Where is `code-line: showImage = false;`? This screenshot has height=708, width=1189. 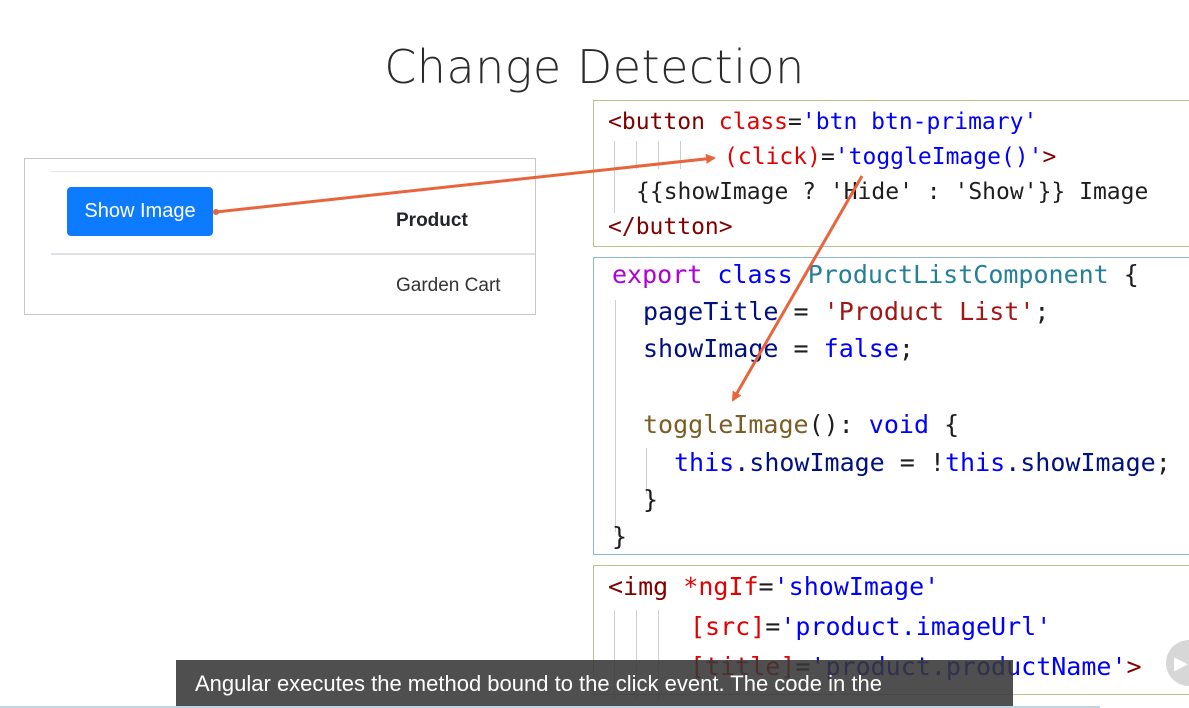
code-line: showImage = false; is located at coordinates (778, 348).